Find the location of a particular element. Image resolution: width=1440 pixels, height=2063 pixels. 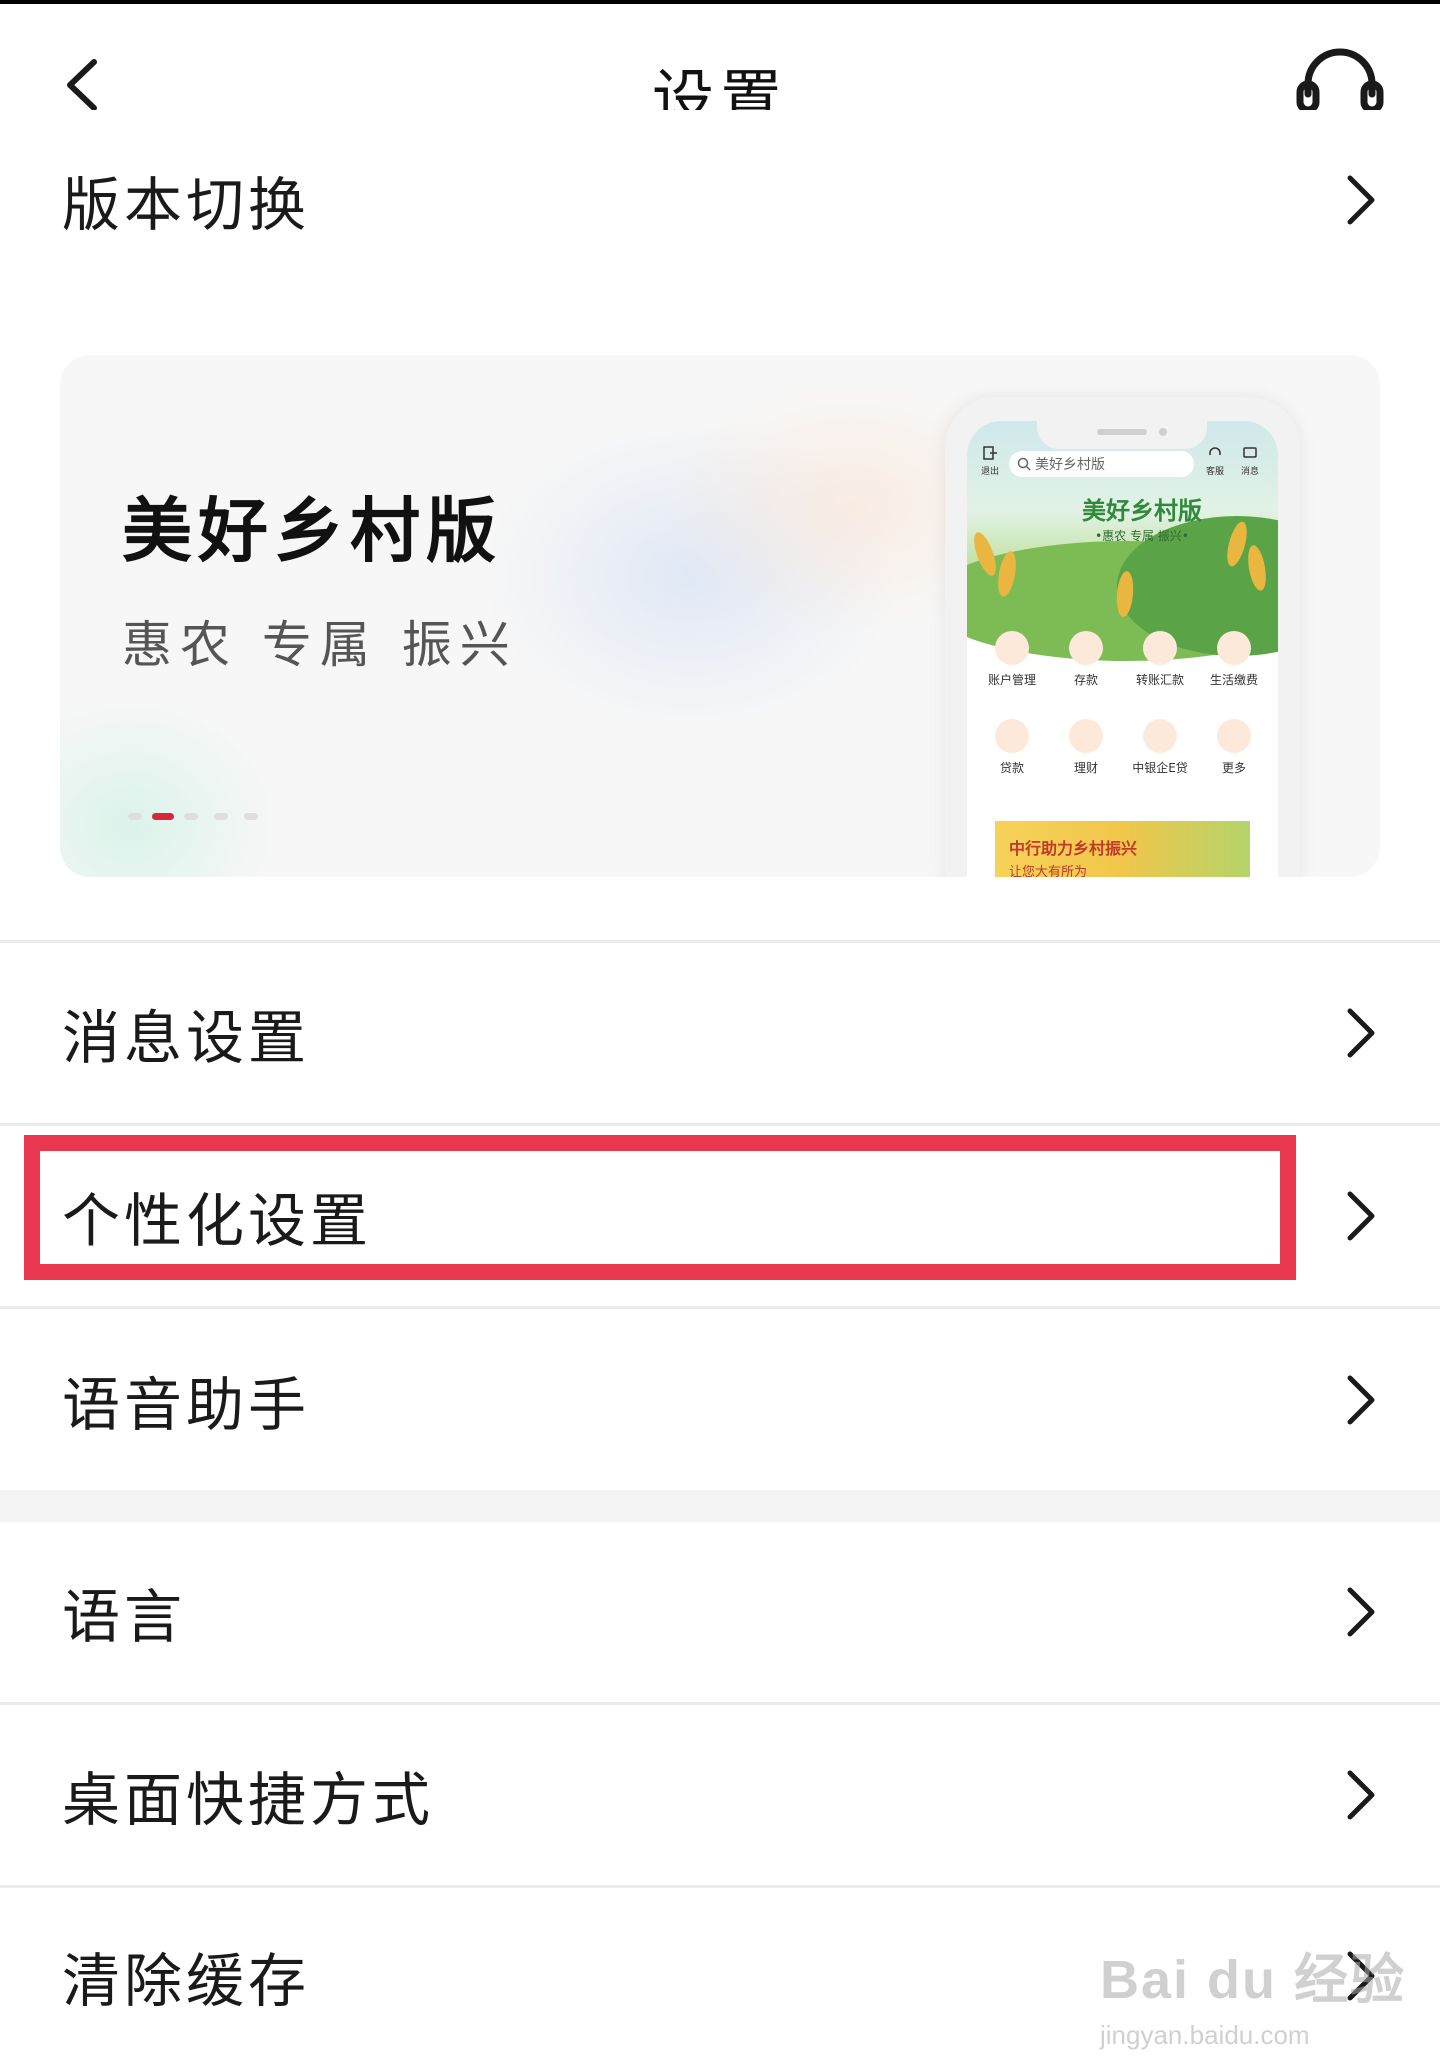

row-desktop-shortcut: 桌面快捷方式 is located at coordinates (720, 1795).